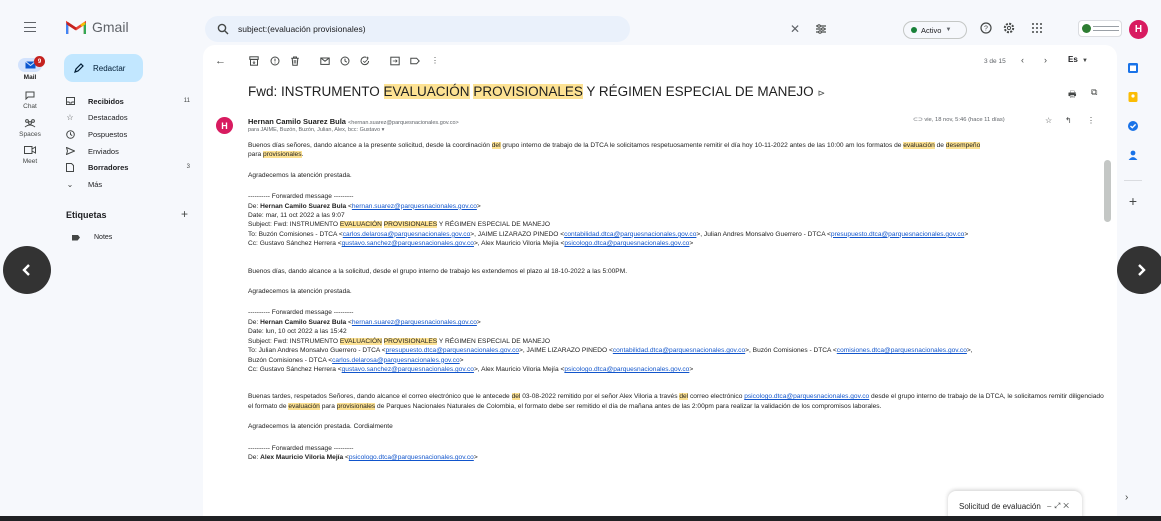 The height and width of the screenshot is (521, 1161). What do you see at coordinates (30, 95) in the screenshot?
I see `chat-icon` at bounding box center [30, 95].